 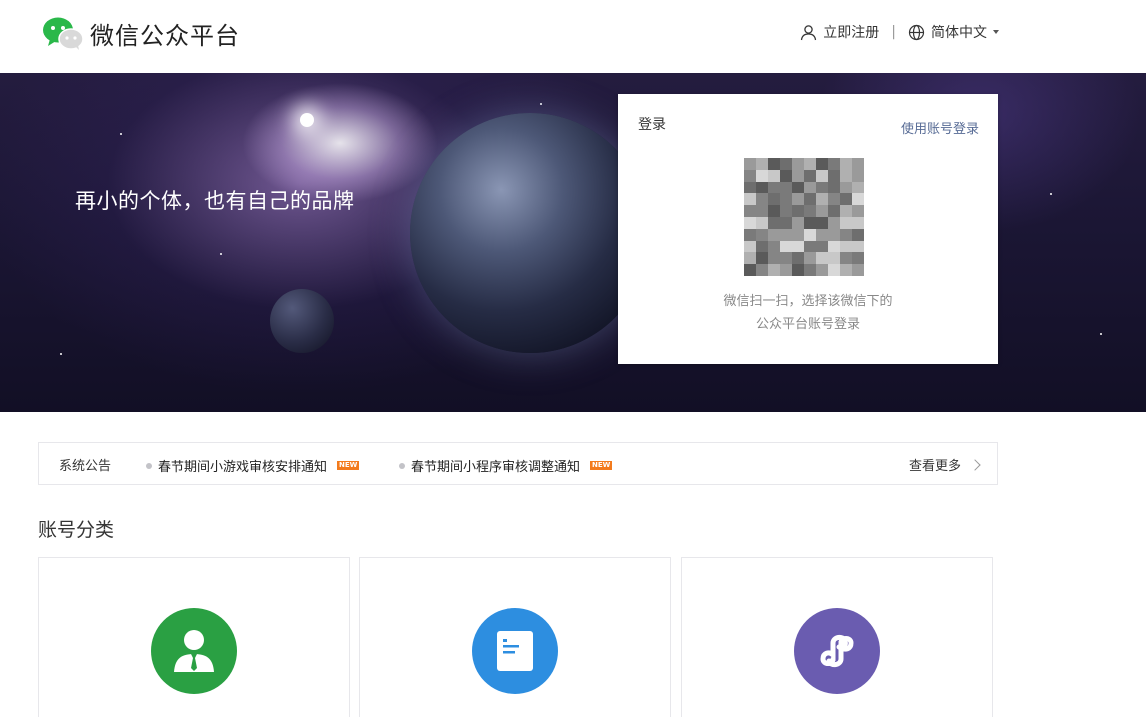 I want to click on login-title: 登录, so click(x=652, y=125).